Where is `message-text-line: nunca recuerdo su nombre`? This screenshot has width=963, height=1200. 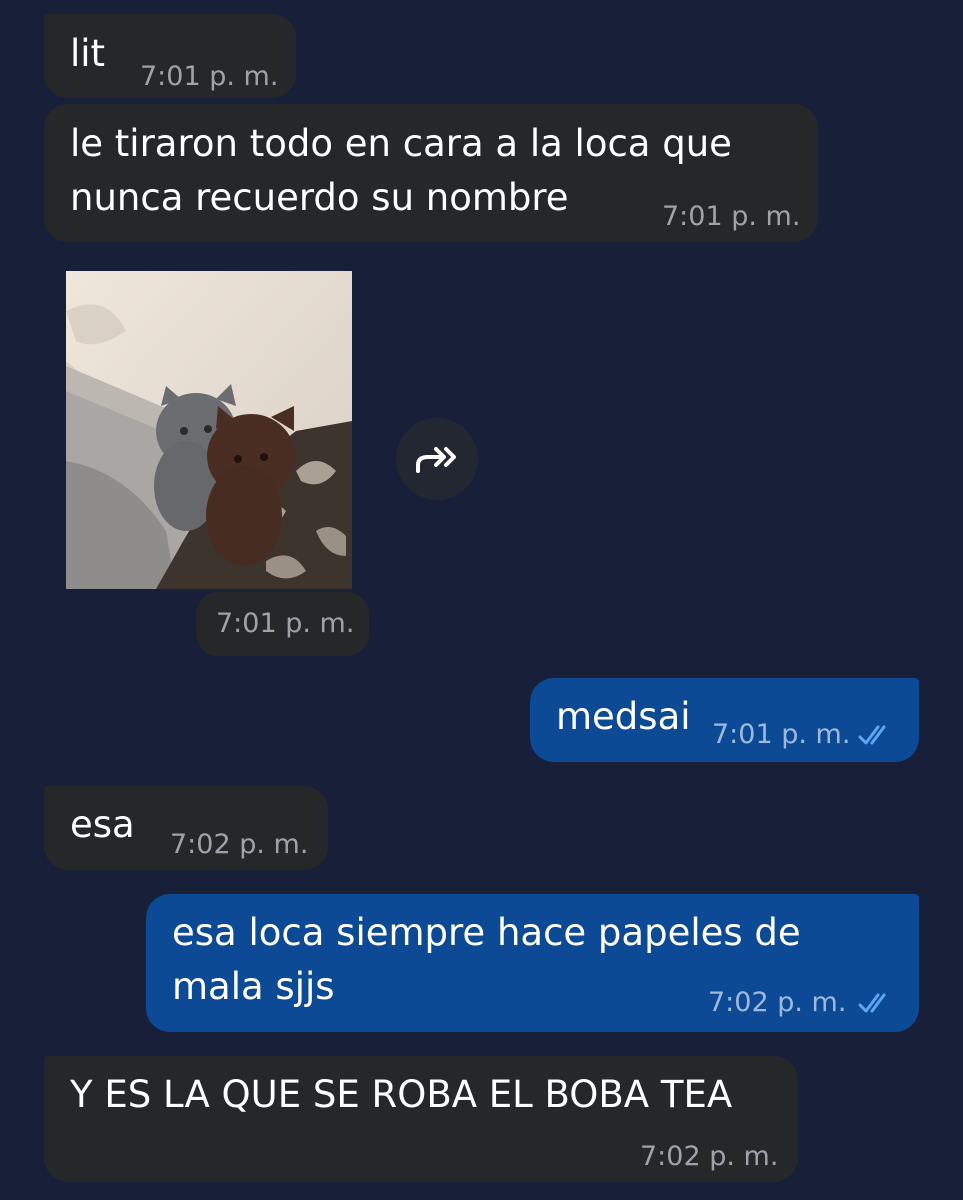
message-text-line: nunca recuerdo su nombre is located at coordinates (319, 197).